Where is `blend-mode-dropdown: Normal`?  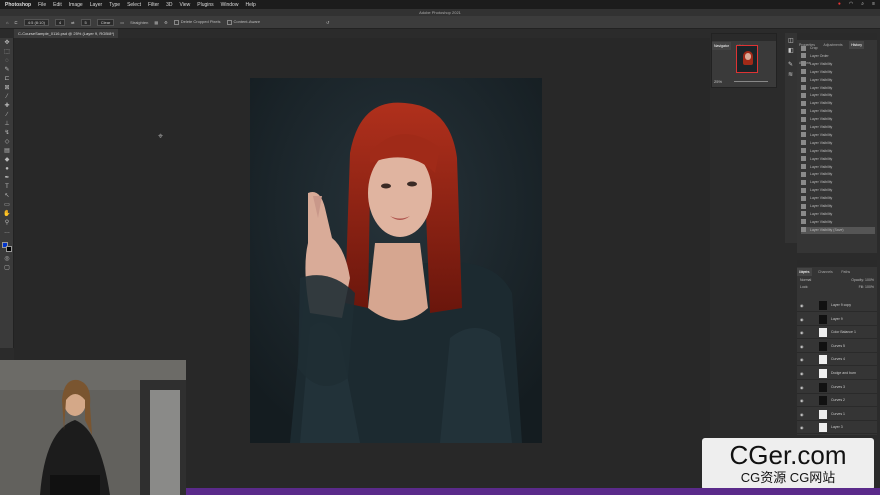 blend-mode-dropdown: Normal is located at coordinates (805, 280).